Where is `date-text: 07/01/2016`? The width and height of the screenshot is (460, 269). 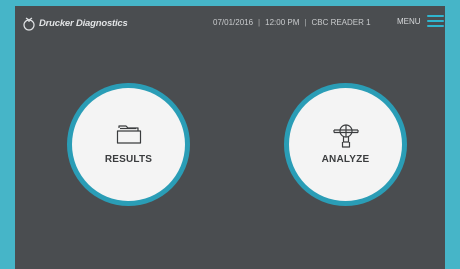 date-text: 07/01/2016 is located at coordinates (233, 22).